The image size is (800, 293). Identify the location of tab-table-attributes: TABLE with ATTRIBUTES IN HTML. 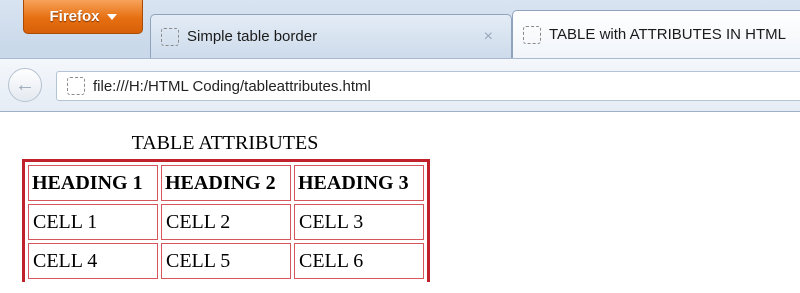
(656, 34).